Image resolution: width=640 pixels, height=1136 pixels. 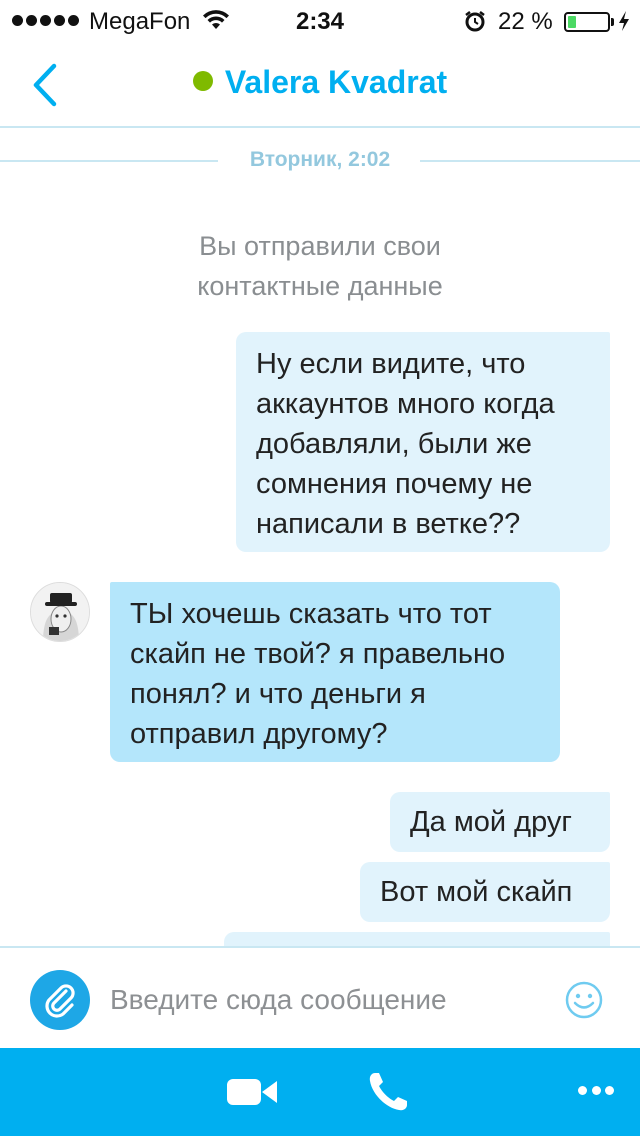 I want to click on battery-icon, so click(x=587, y=22).